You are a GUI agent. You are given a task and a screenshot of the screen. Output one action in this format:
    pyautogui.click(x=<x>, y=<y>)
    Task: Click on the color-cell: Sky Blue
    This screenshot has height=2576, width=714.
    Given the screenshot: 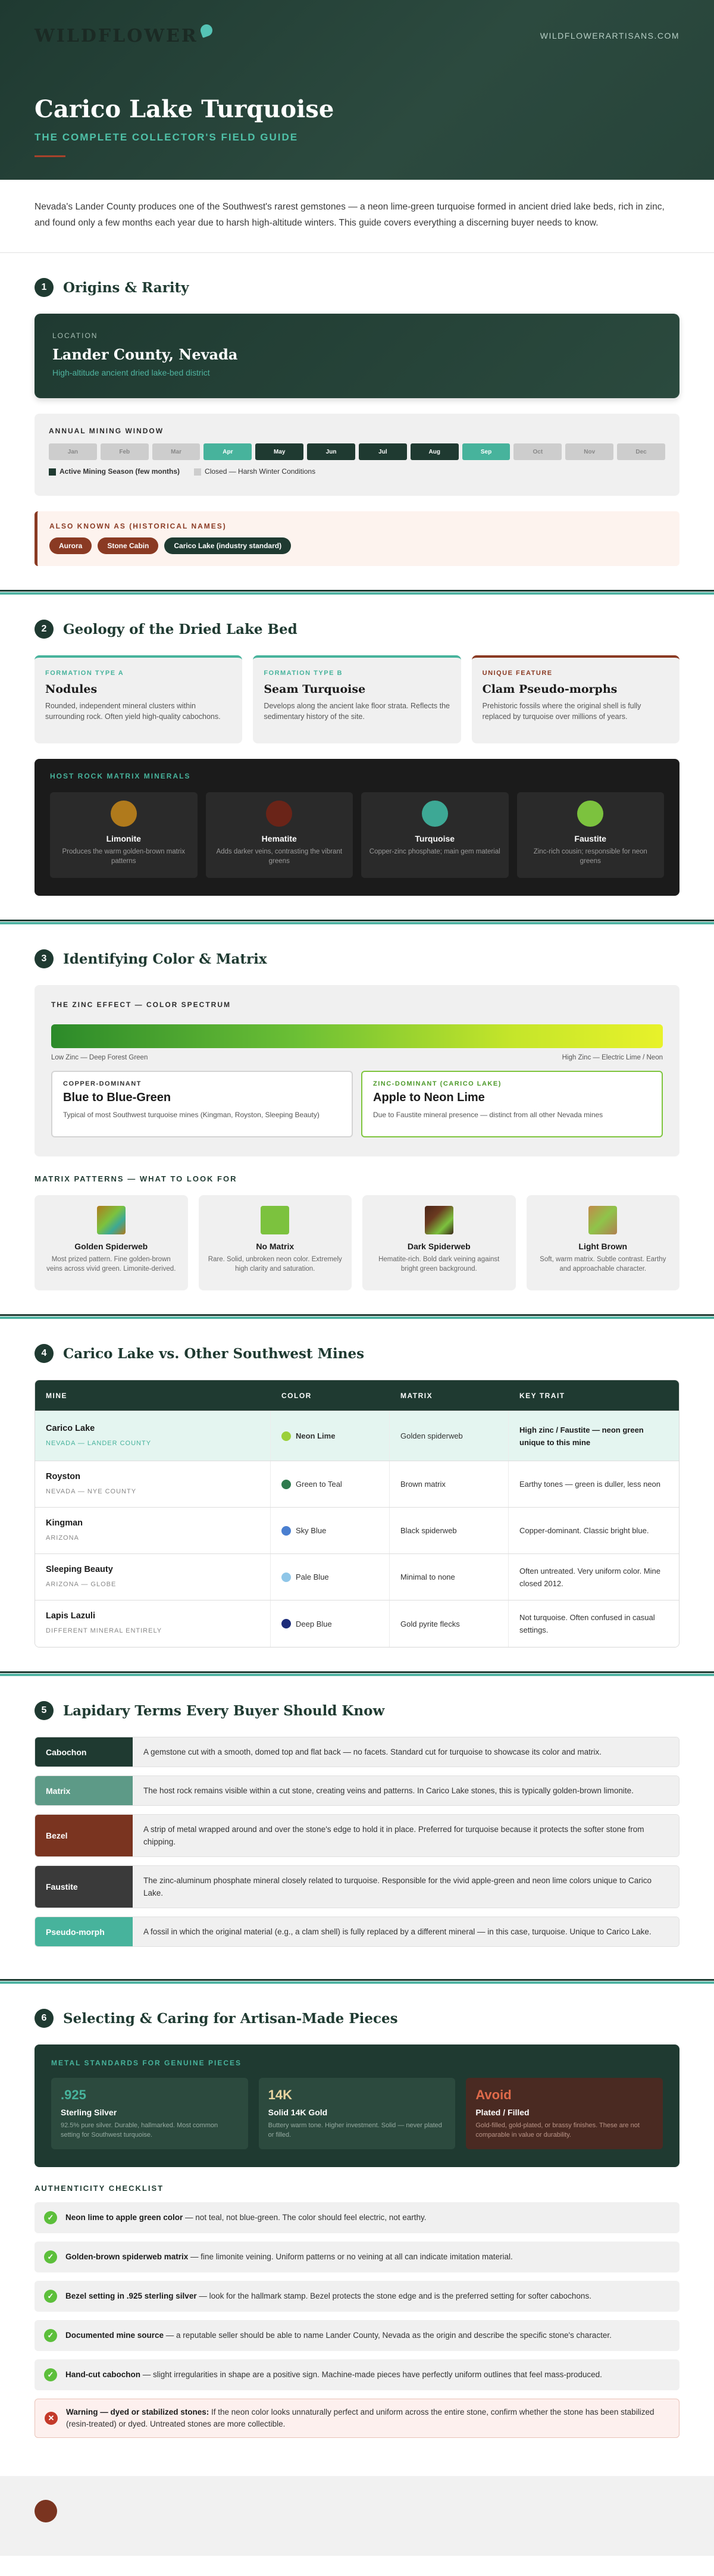 What is the action you would take?
    pyautogui.click(x=330, y=1530)
    